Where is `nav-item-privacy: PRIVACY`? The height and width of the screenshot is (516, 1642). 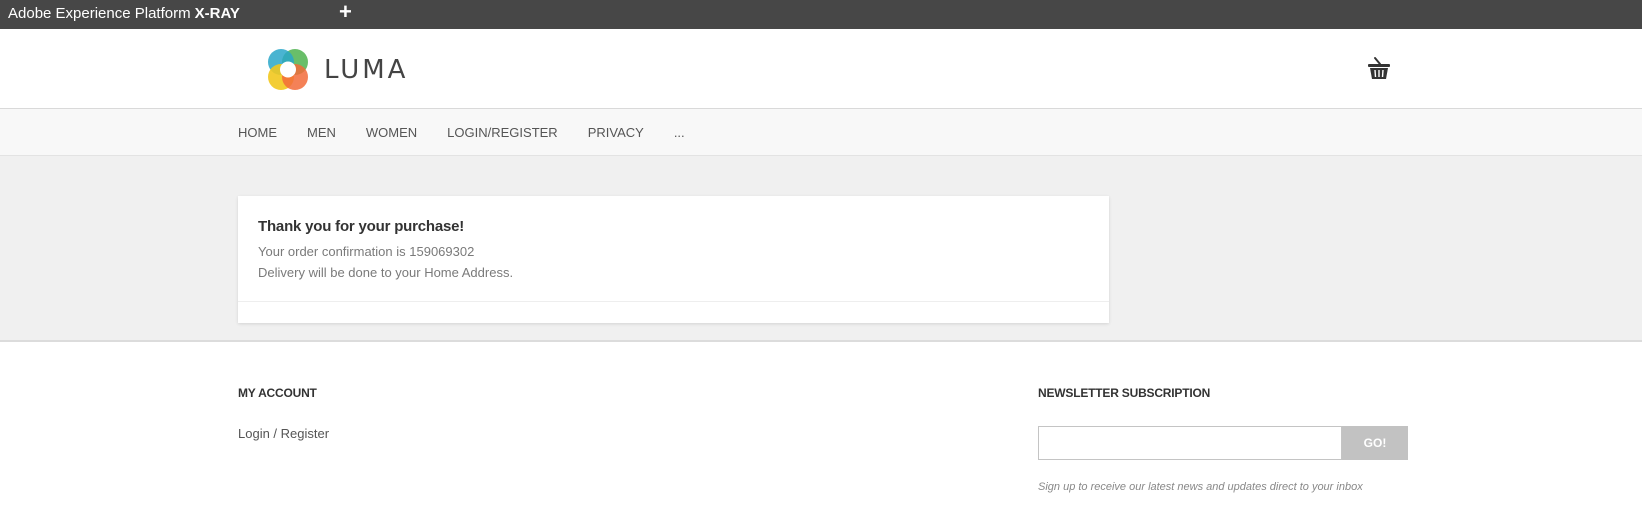
nav-item-privacy: PRIVACY is located at coordinates (616, 132).